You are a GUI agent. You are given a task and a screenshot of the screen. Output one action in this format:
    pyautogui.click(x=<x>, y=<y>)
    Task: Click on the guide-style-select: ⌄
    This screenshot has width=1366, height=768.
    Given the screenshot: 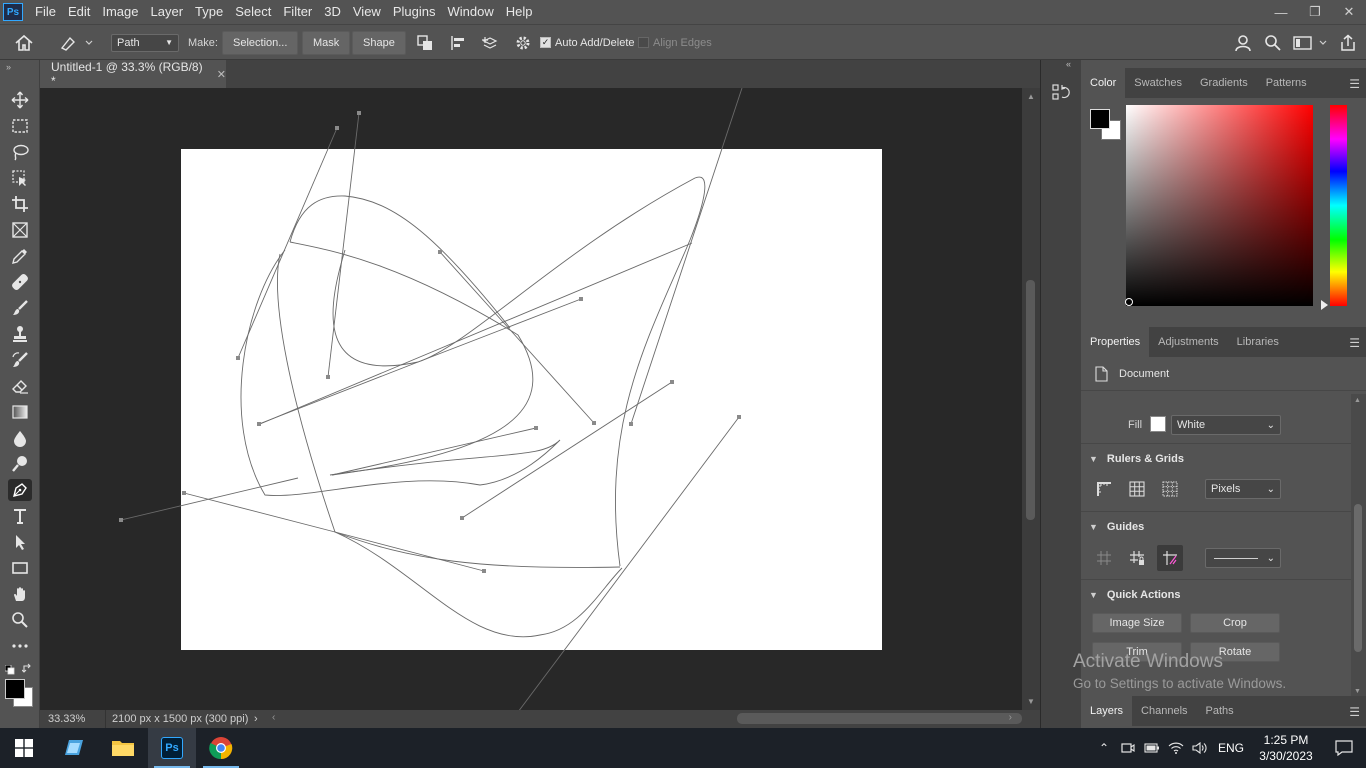 What is the action you would take?
    pyautogui.click(x=1243, y=558)
    